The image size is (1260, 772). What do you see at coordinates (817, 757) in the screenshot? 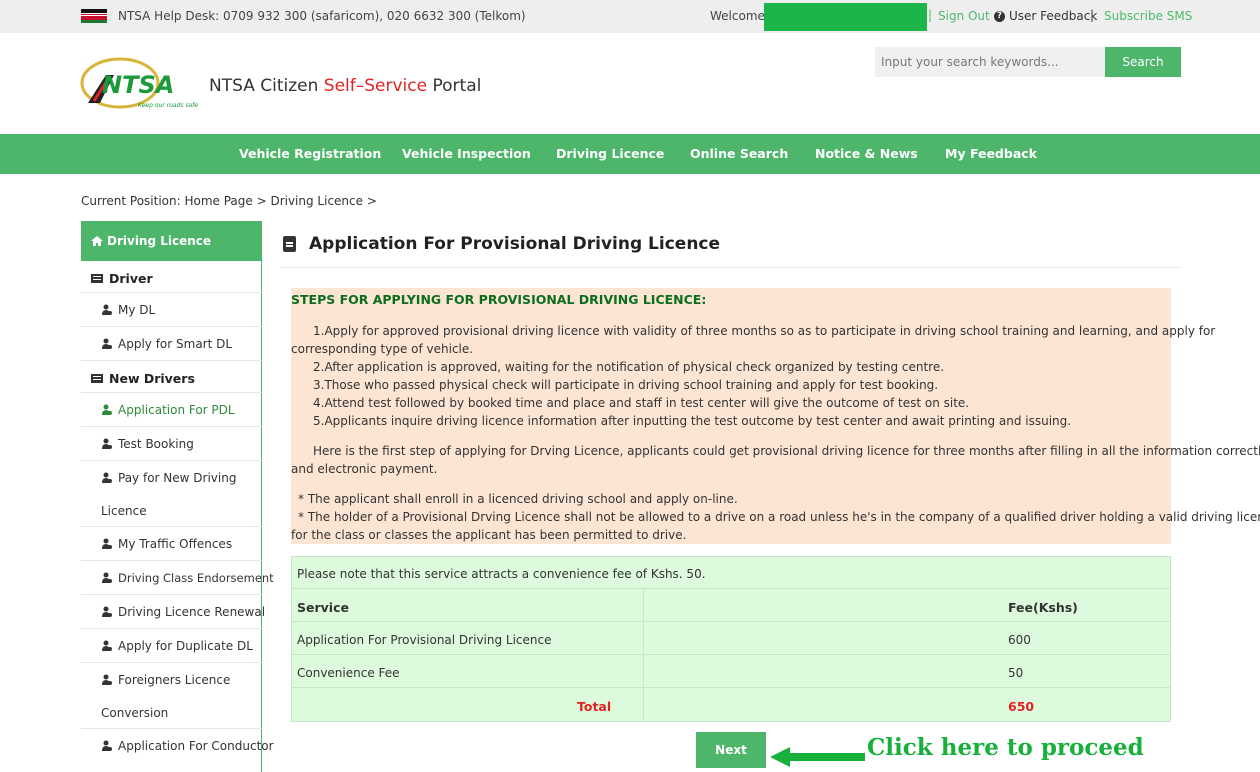
I see `arrow-left-icon` at bounding box center [817, 757].